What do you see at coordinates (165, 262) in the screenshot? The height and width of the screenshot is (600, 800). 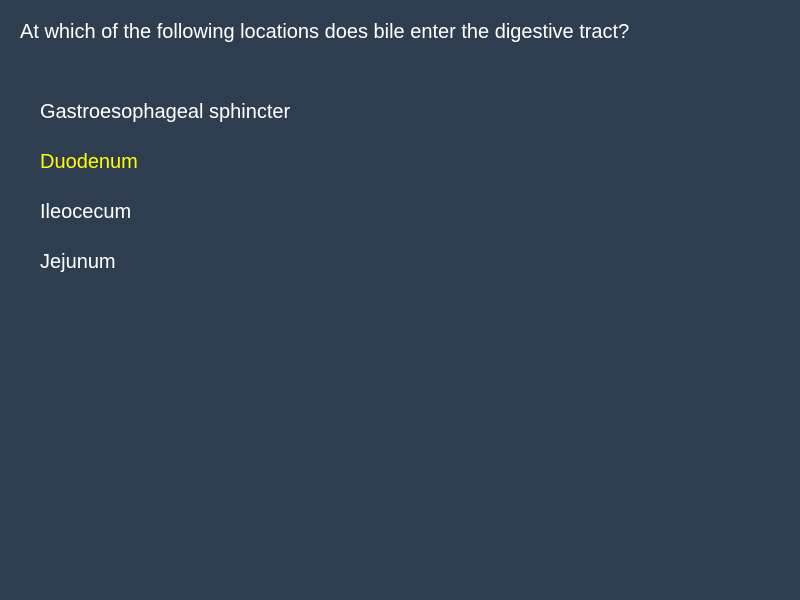 I see `answer-option-jejunum: Jejunum` at bounding box center [165, 262].